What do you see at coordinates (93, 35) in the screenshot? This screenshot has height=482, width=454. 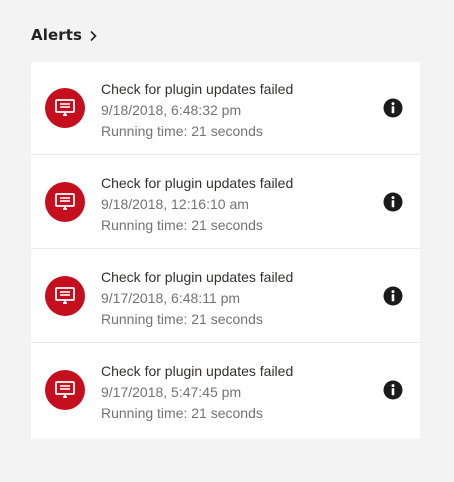 I see `chevron-right-icon` at bounding box center [93, 35].